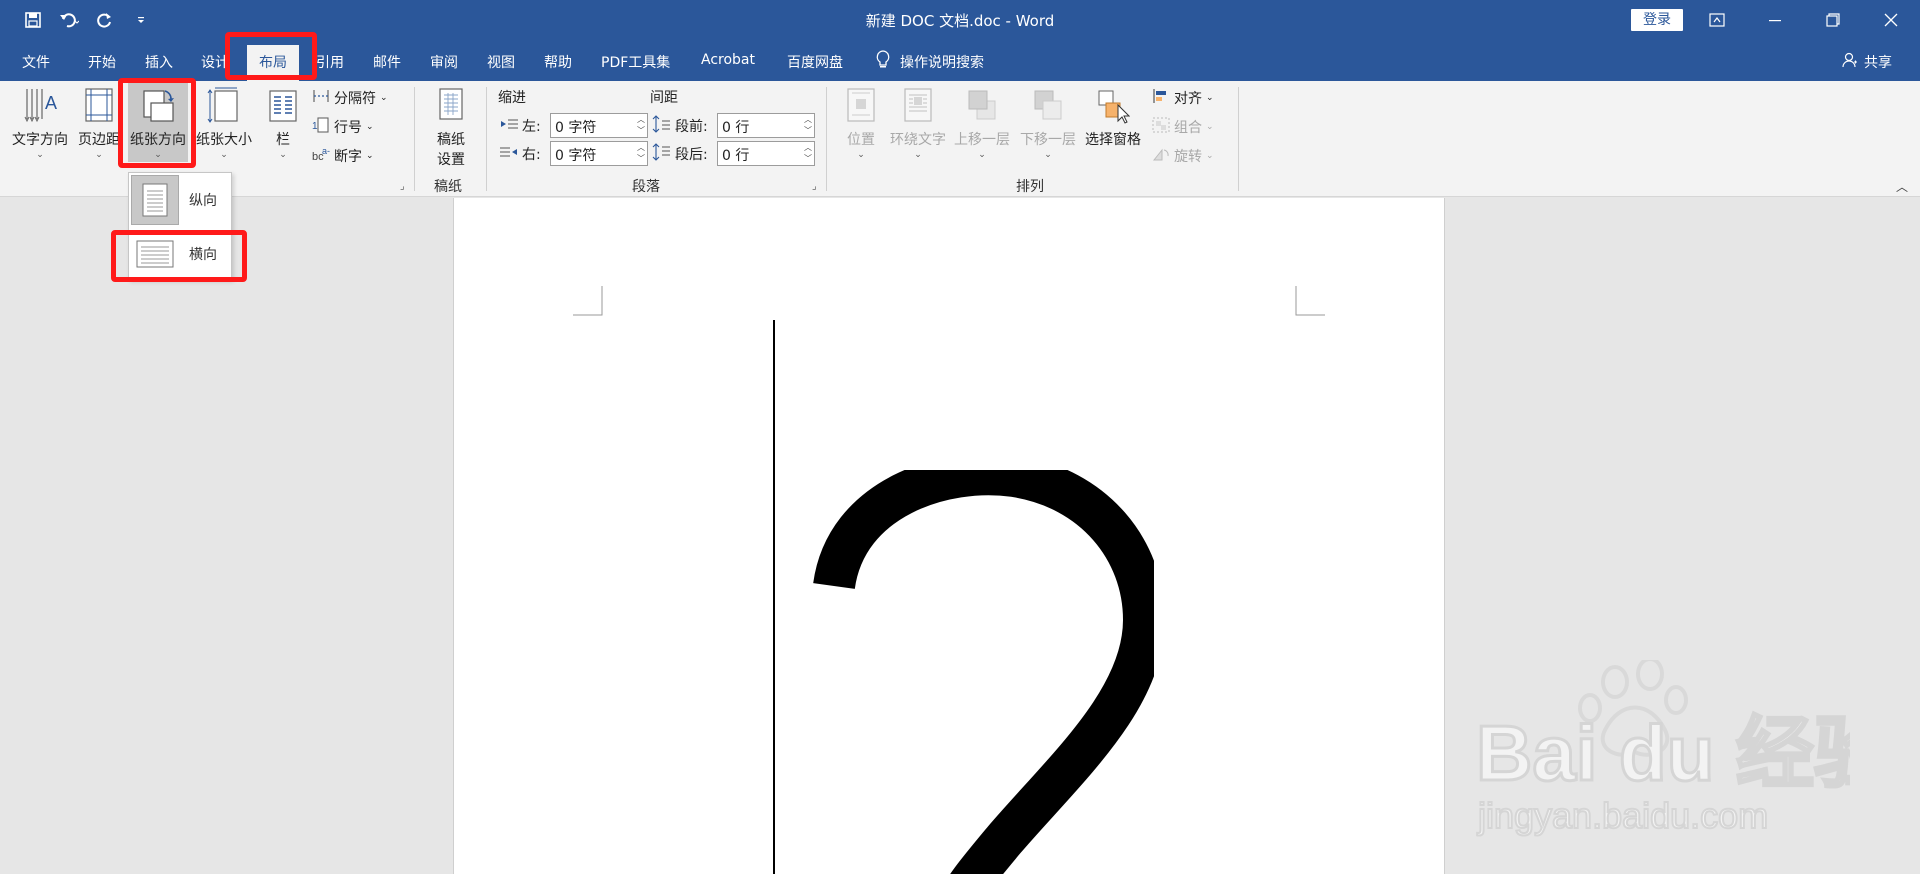 The image size is (1920, 874). What do you see at coordinates (1113, 118) in the screenshot?
I see `selection-pane-button: 选择窗格` at bounding box center [1113, 118].